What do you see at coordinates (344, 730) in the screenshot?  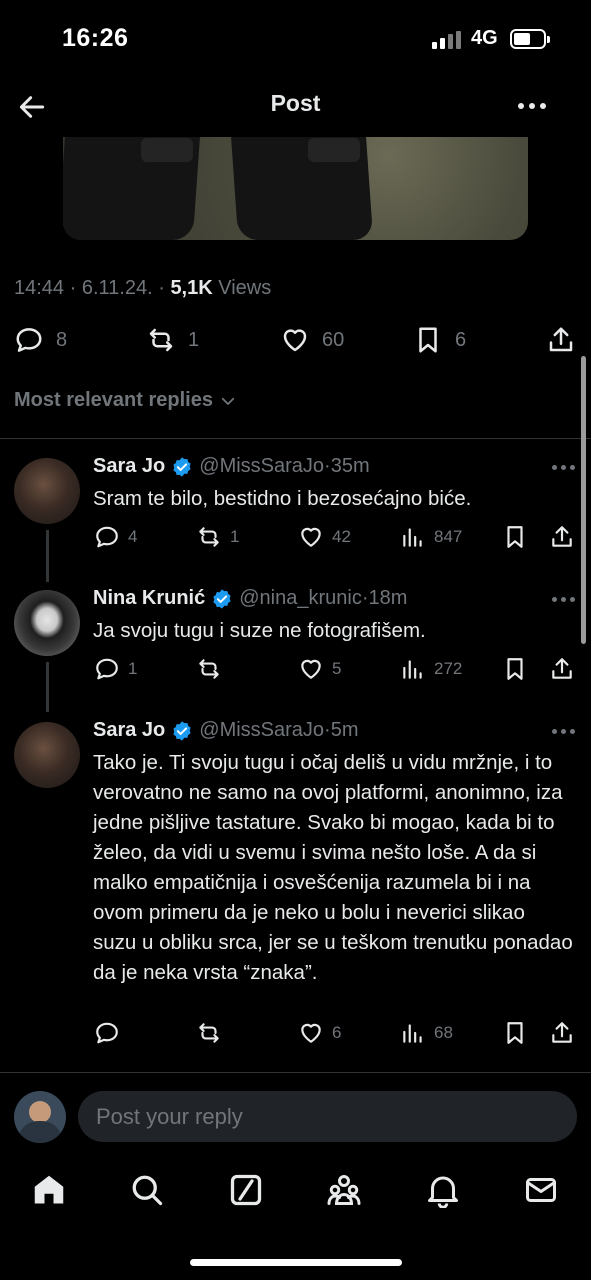 I see `reply-time: 5m` at bounding box center [344, 730].